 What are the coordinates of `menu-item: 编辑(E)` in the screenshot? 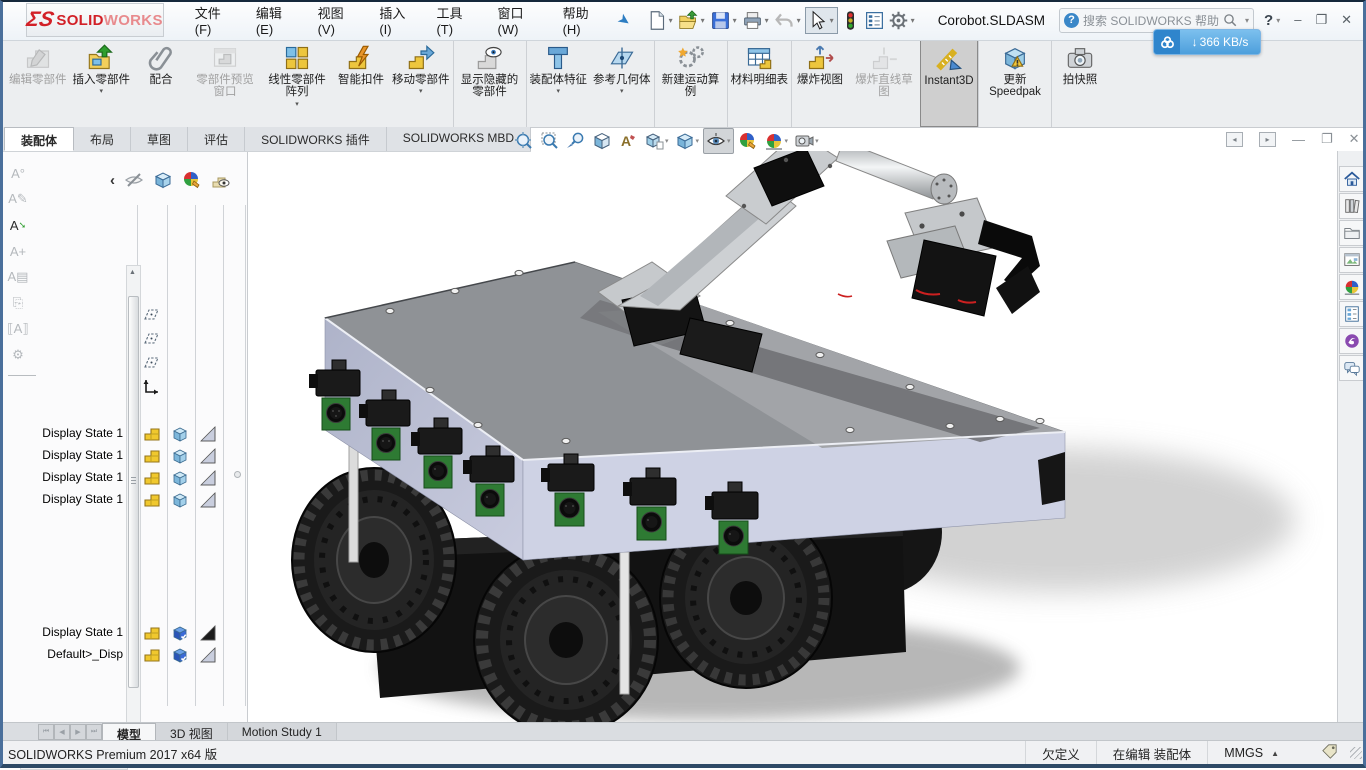 It's located at (276, 21).